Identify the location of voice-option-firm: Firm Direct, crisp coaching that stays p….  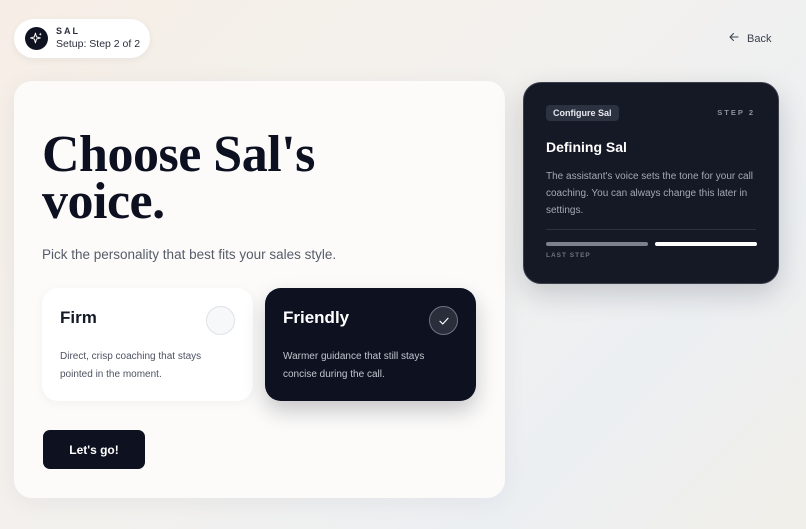
(147, 344).